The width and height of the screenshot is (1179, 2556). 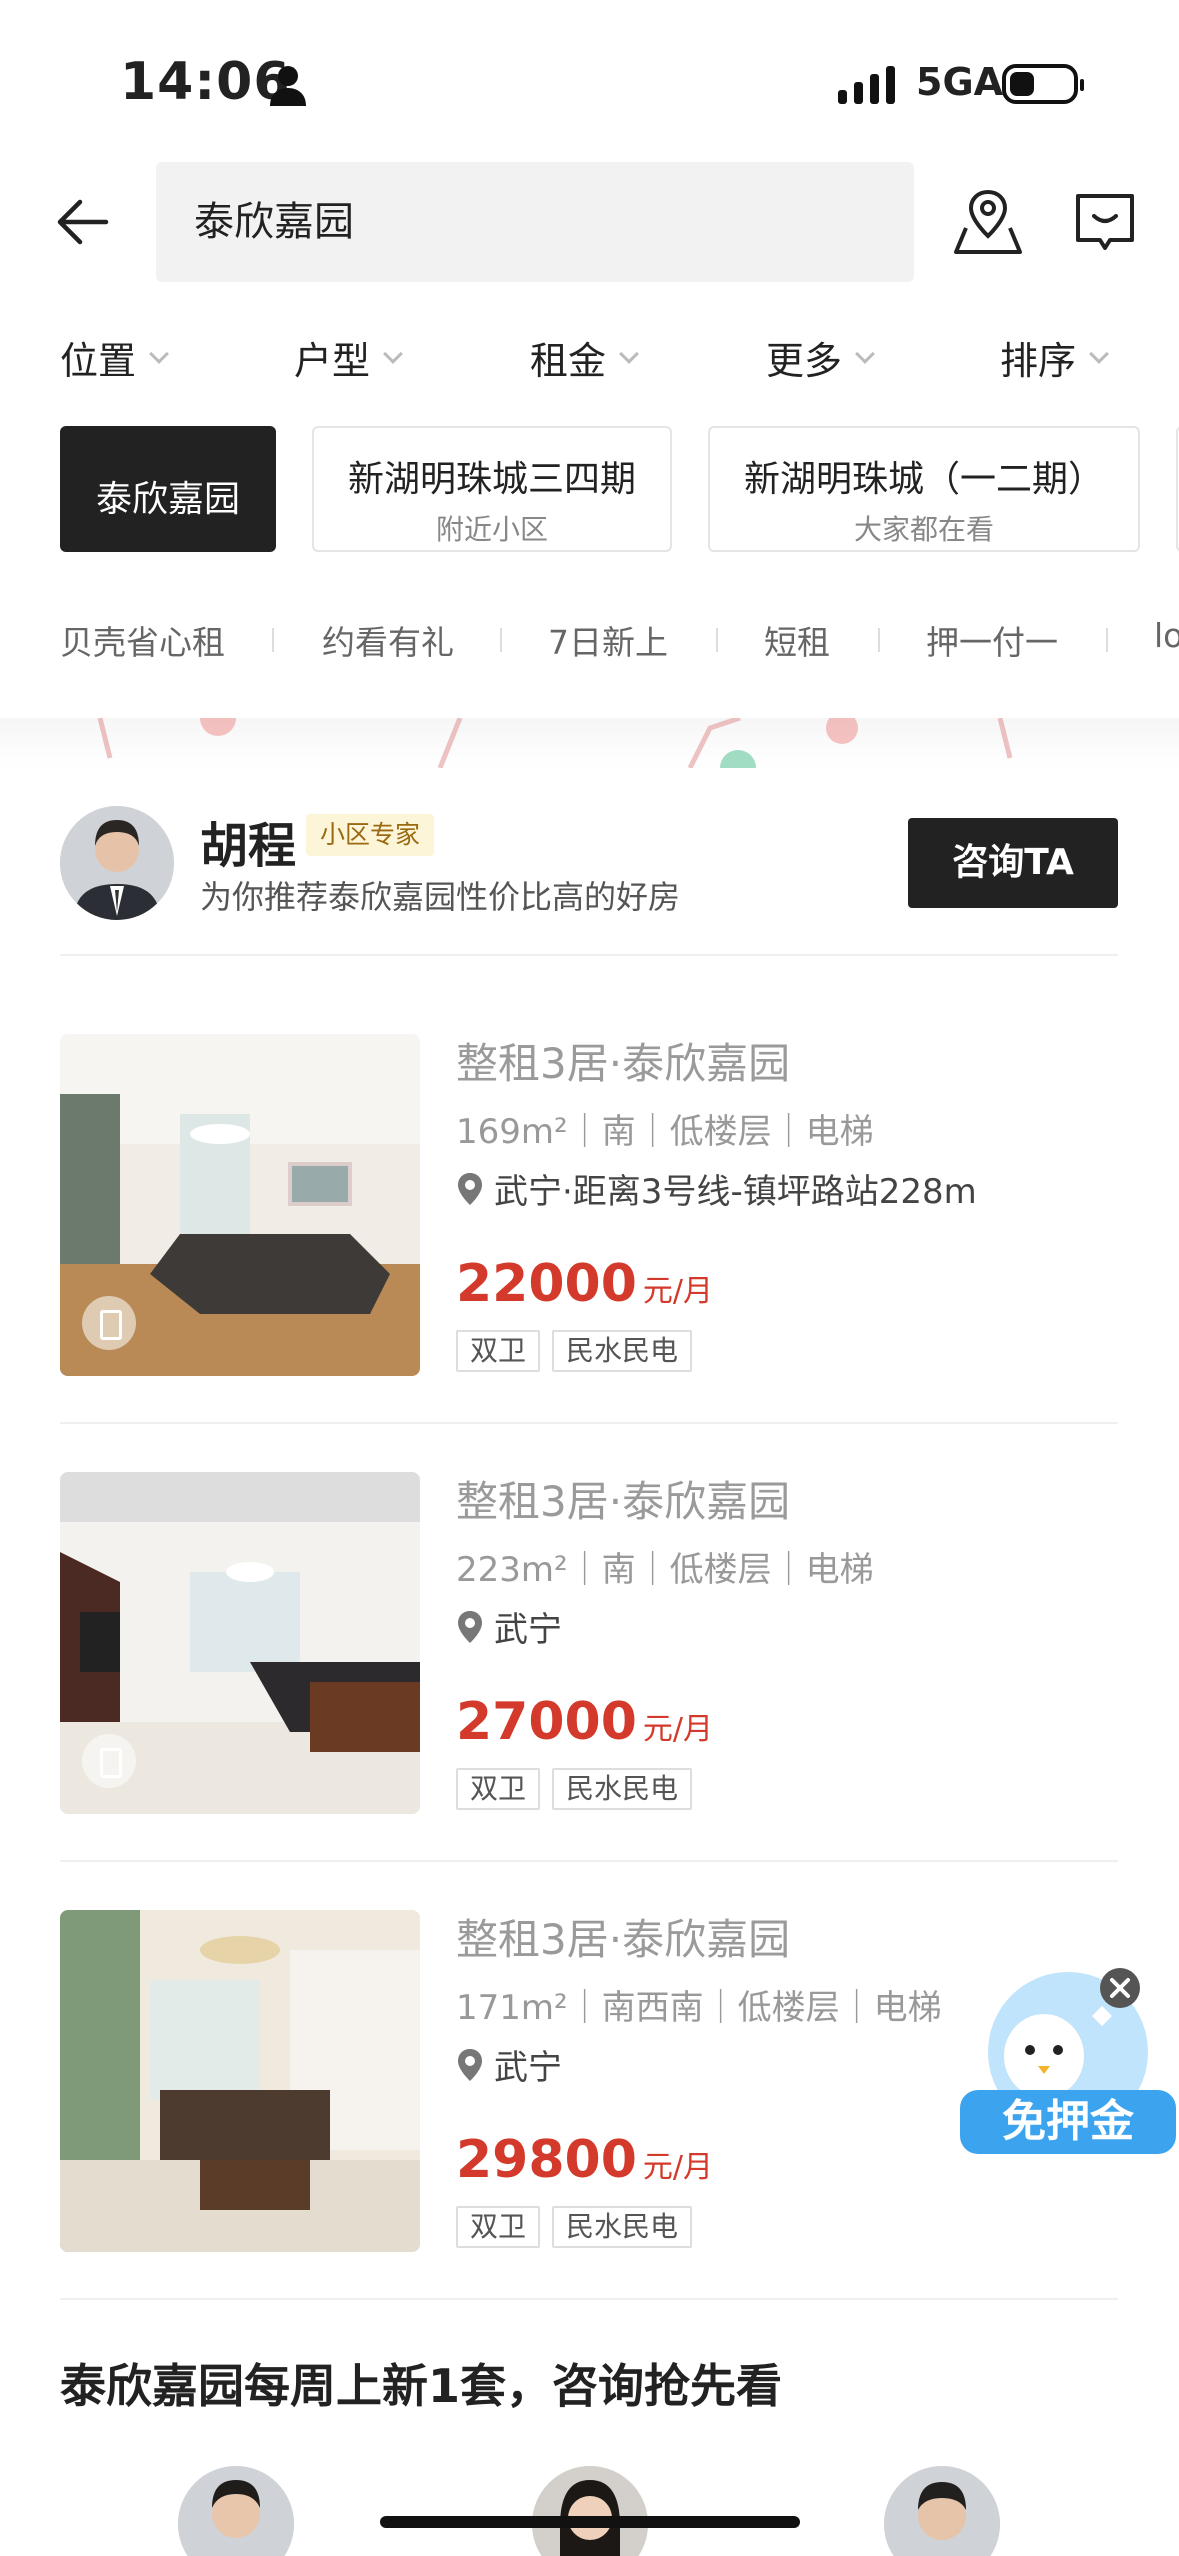 I want to click on chip-community: 新湖明珠城（一二期） 大家都在看, so click(x=924, y=489).